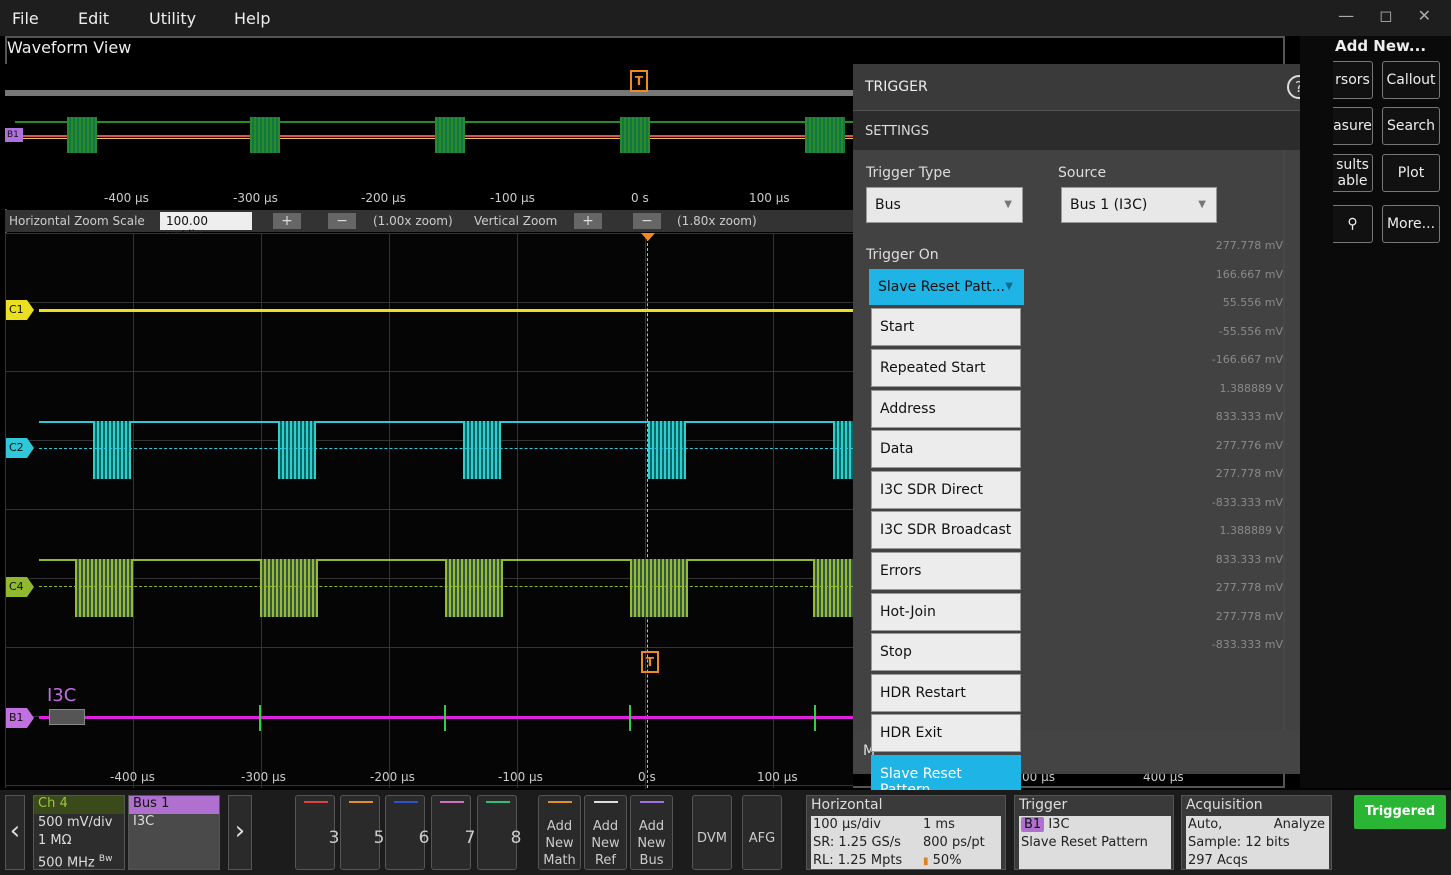 This screenshot has width=1451, height=875. I want to click on cursors-button: rsors, so click(1353, 80).